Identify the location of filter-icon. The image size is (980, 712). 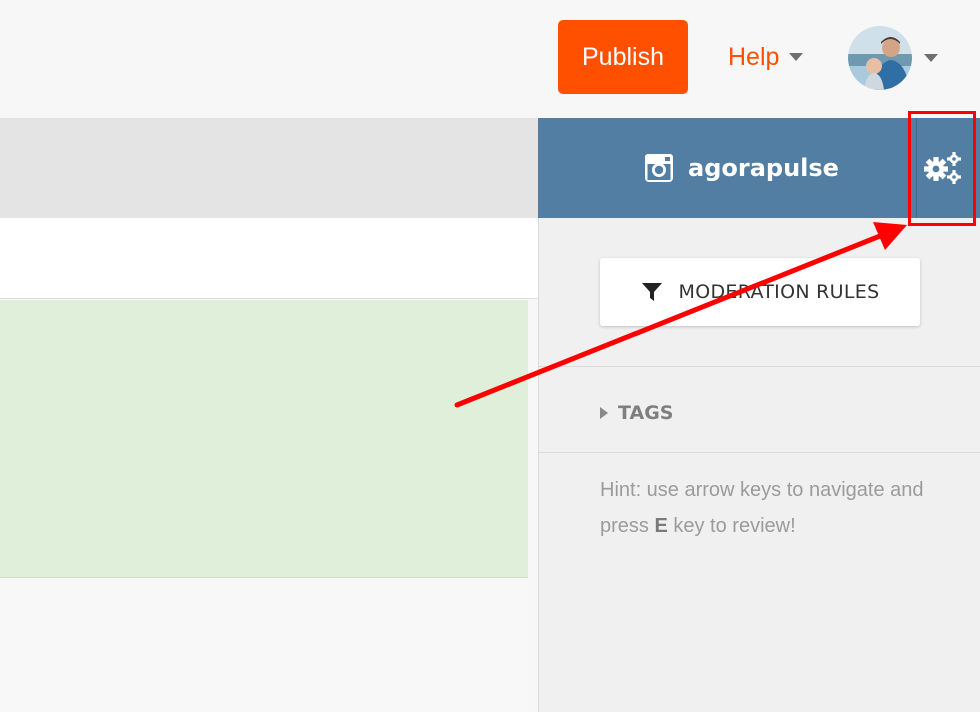
(651, 292).